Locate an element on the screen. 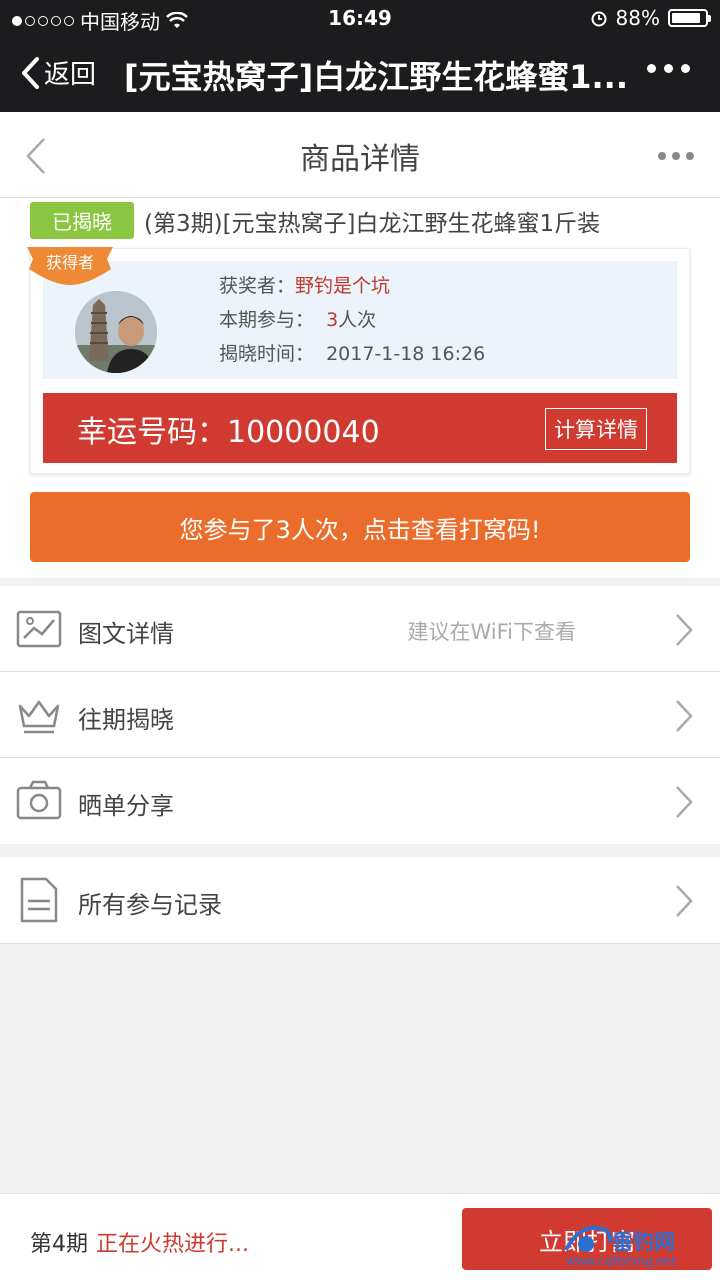  participation-line: 本期参与： 3人次 is located at coordinates (297, 318).